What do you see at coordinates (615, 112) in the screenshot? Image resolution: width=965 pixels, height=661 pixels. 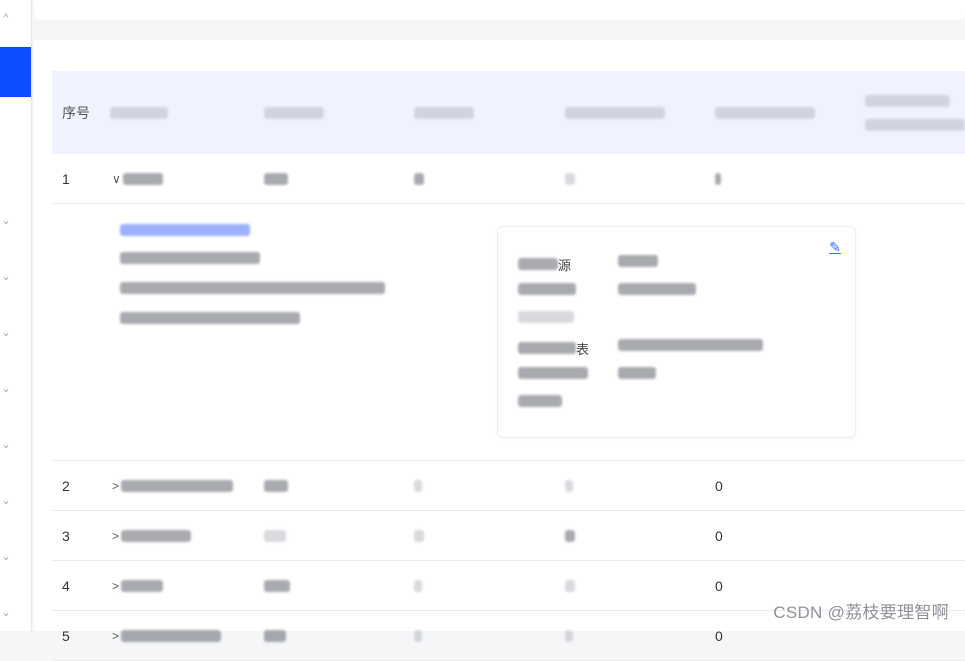 I see `header-col5` at bounding box center [615, 112].